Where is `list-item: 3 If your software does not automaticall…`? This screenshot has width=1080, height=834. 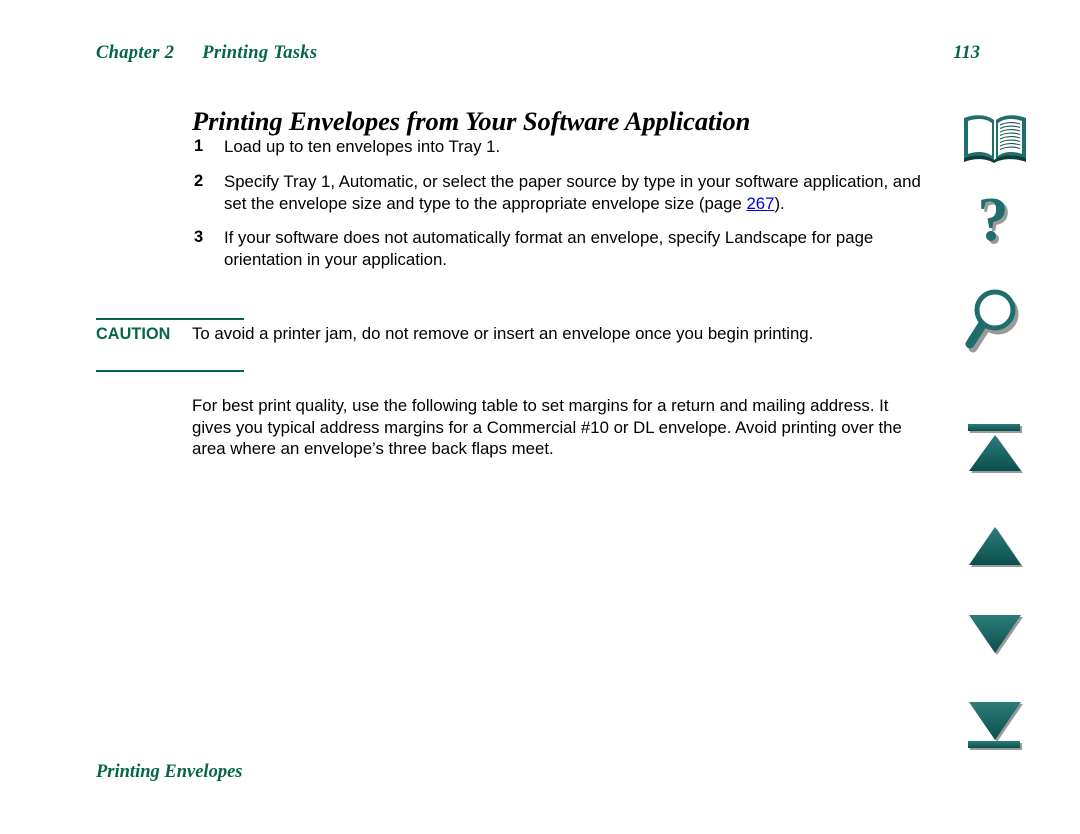
list-item: 3 If your software does not automaticall… is located at coordinates (557, 249).